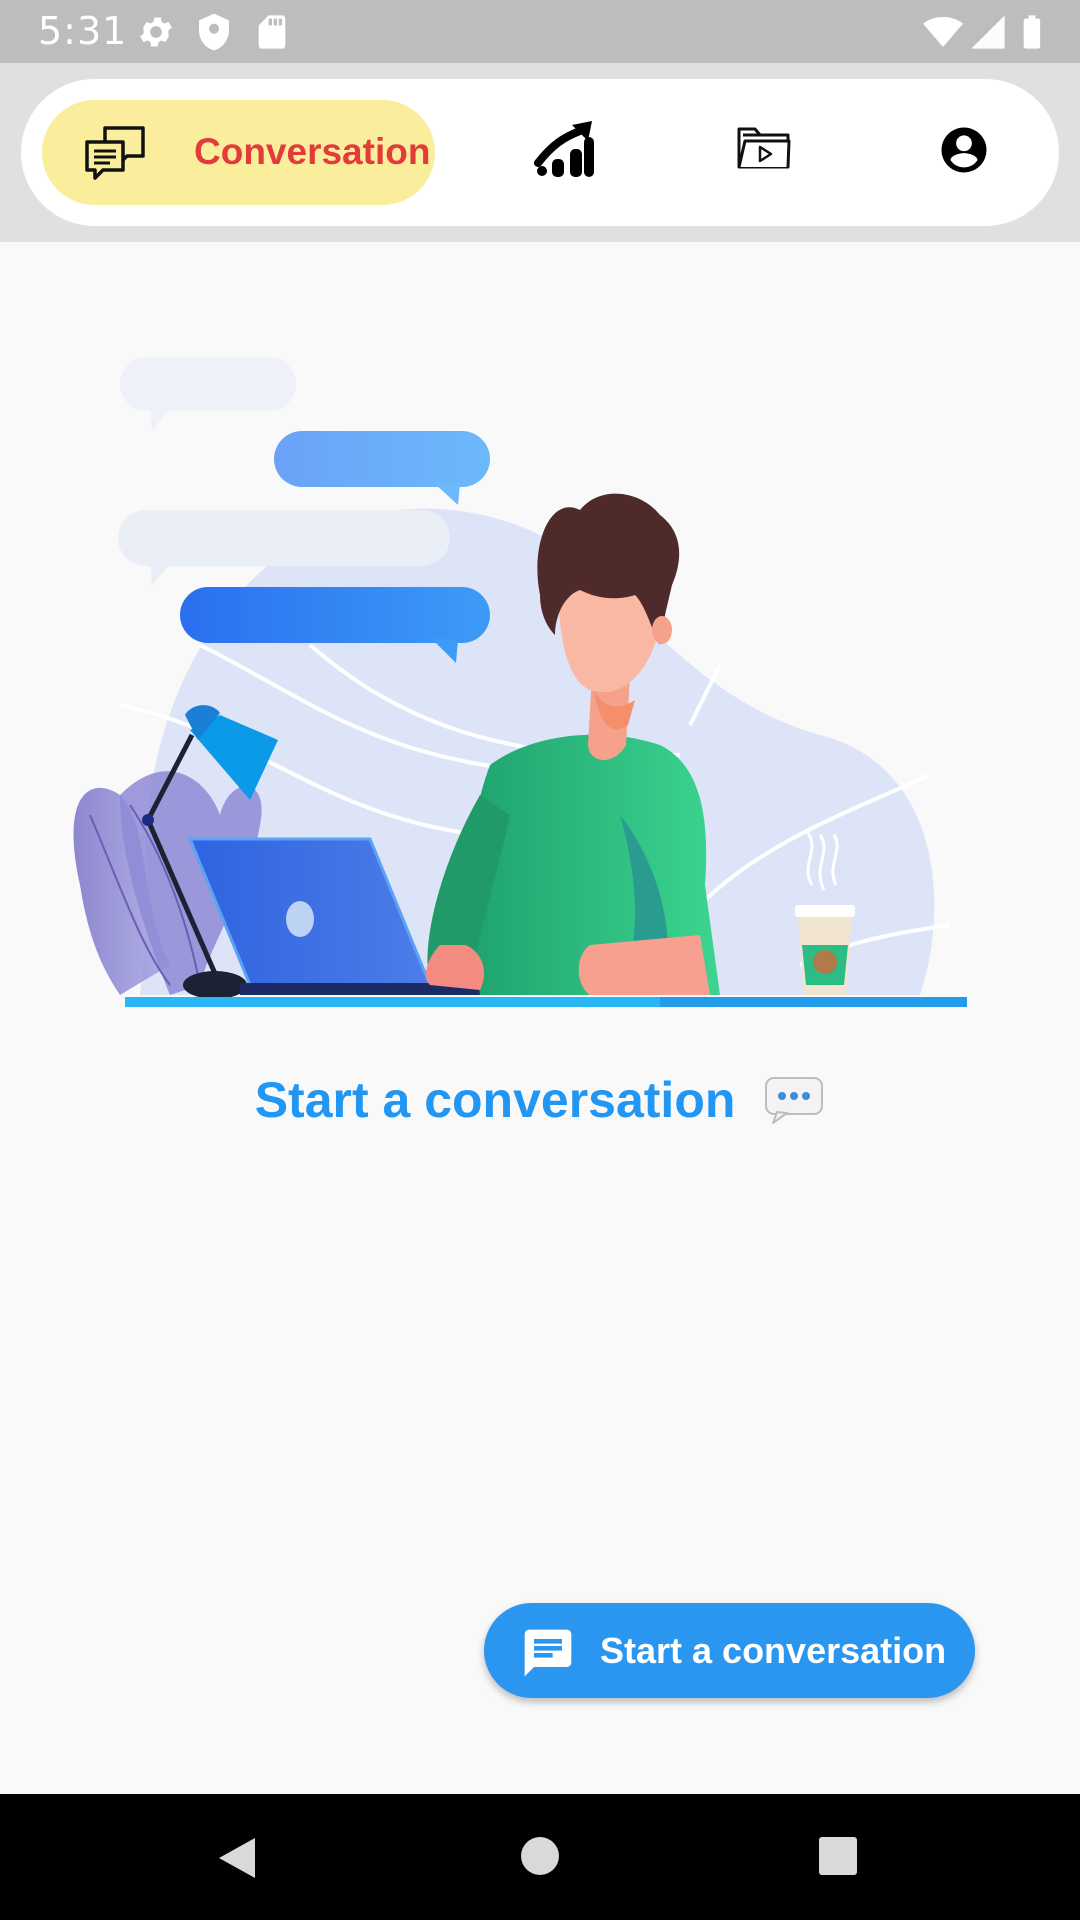  I want to click on status-bar: 5:31, so click(540, 31).